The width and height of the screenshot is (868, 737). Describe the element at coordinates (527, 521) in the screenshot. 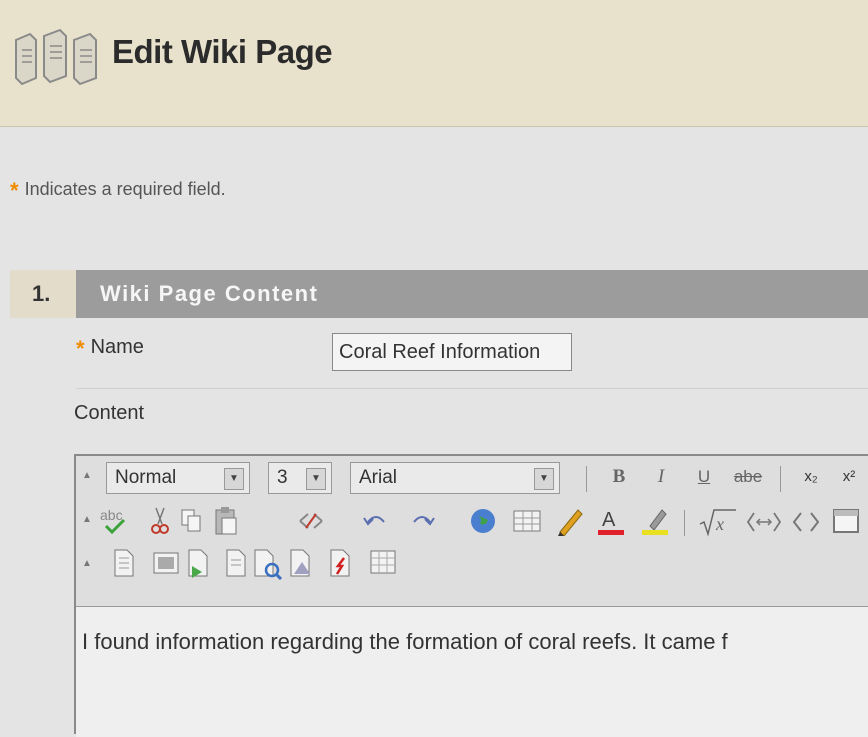

I see `table-icon` at that location.